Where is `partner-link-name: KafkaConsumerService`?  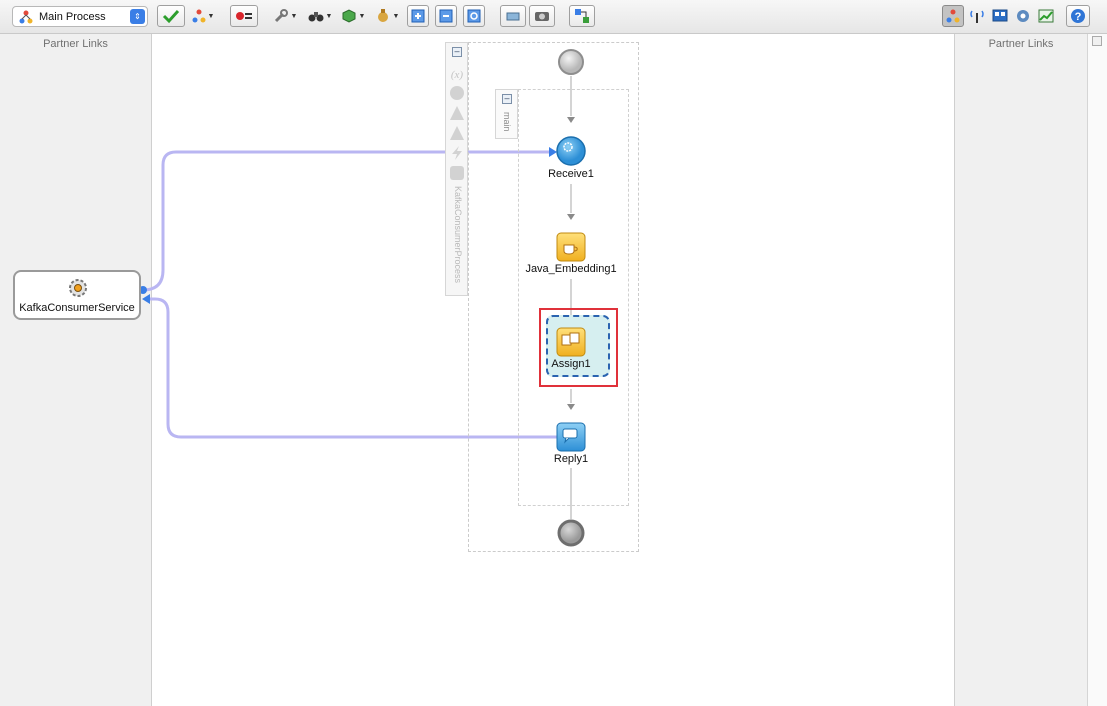 partner-link-name: KafkaConsumerService is located at coordinates (77, 308).